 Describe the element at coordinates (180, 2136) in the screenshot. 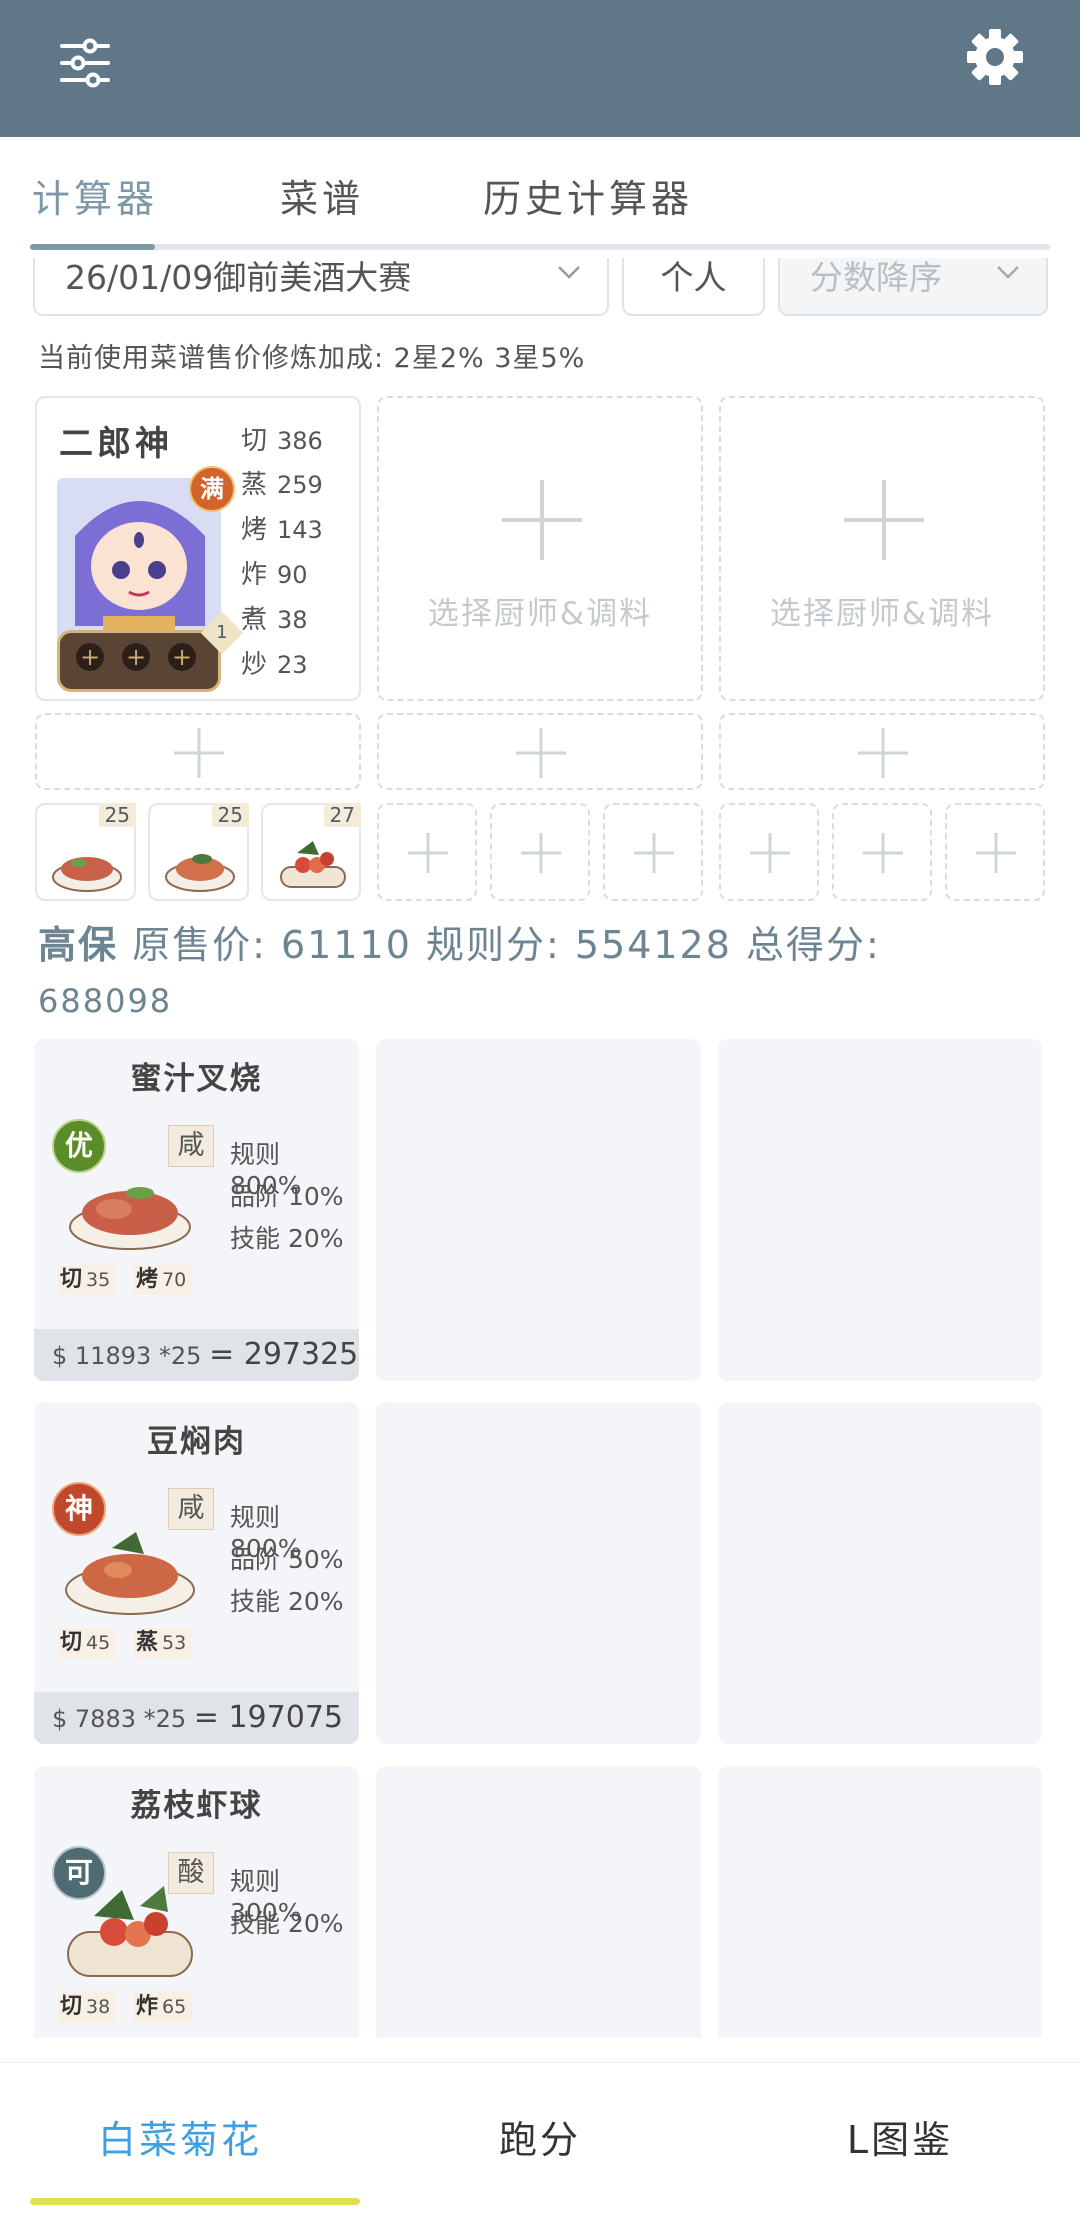

I see `nav-chef-tab: 白菜菊花` at that location.